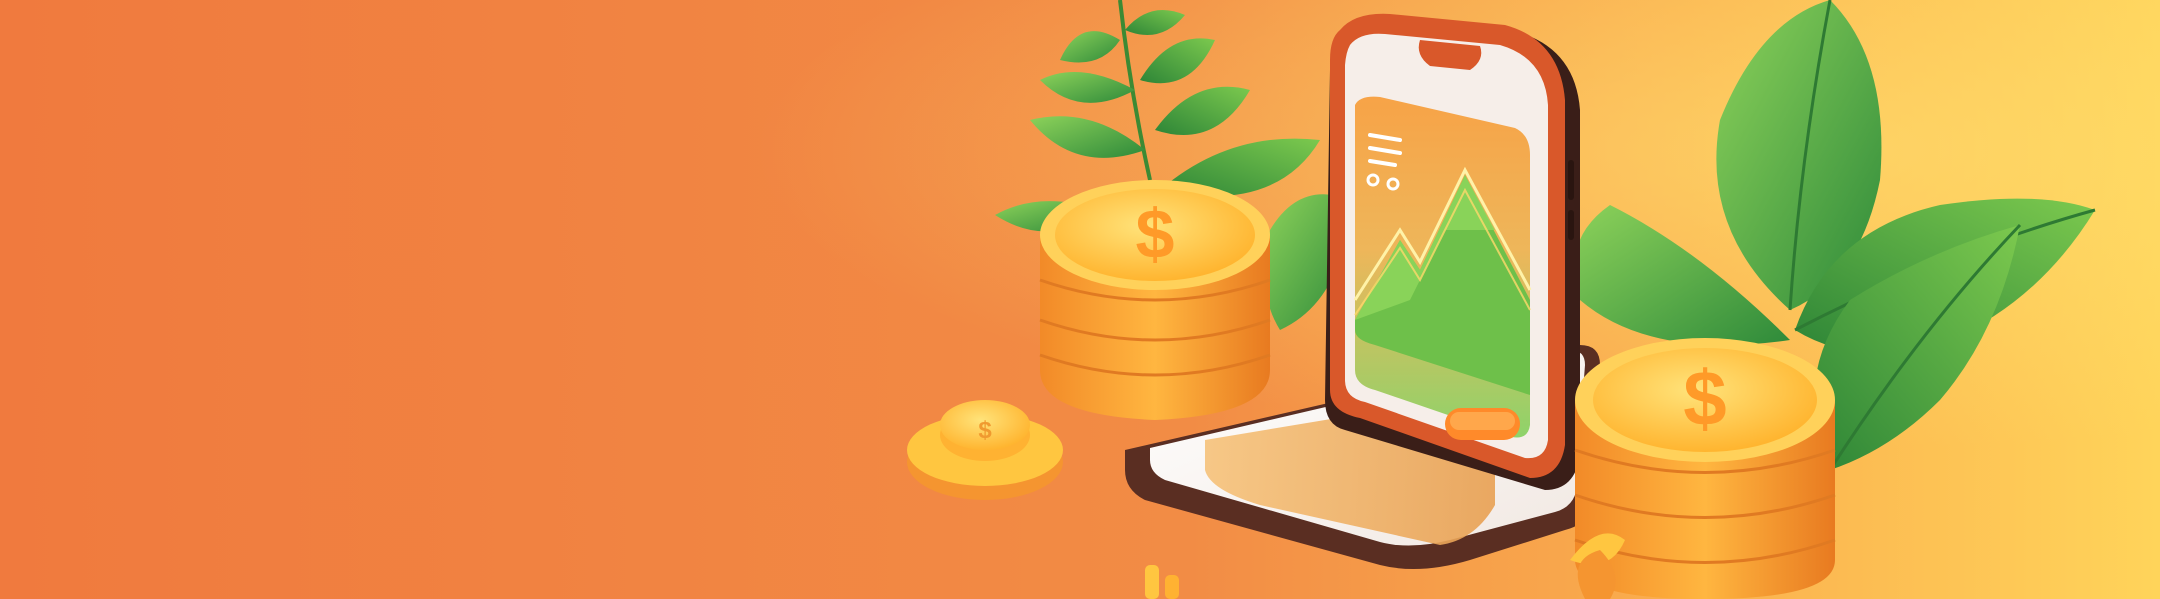  I want to click on smartphone-icon, so click(1452, 251).